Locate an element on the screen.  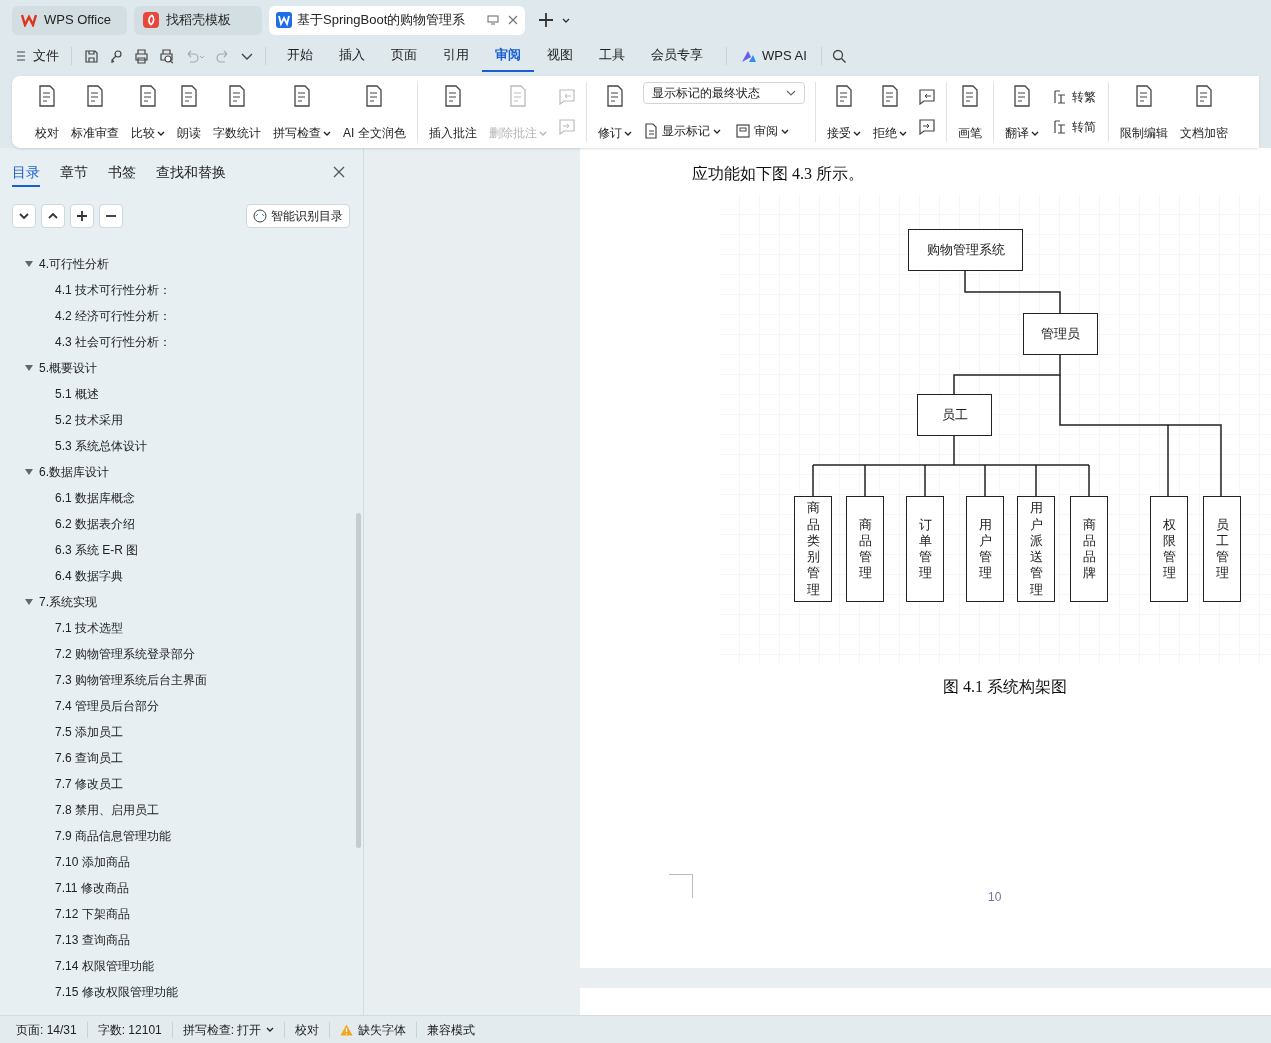
menu-icon is located at coordinates (21, 56).